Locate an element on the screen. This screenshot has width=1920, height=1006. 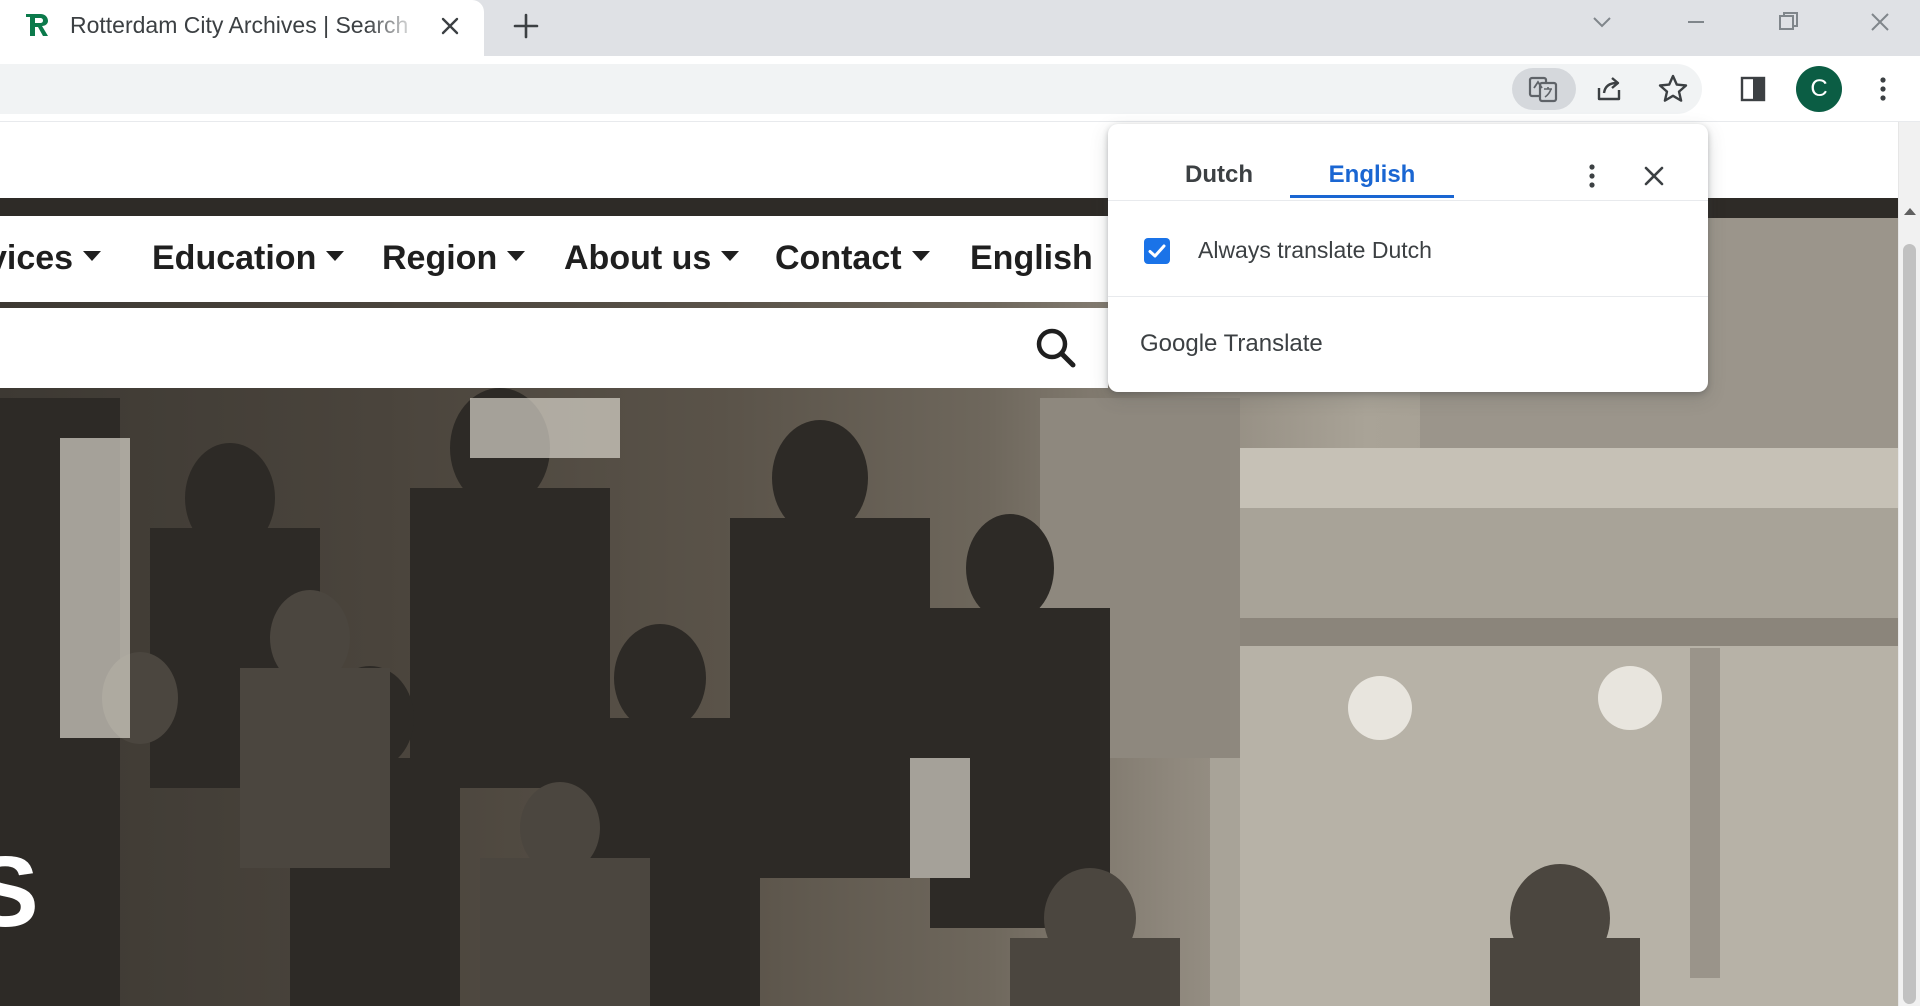
nav-contact-label: Contact is located at coordinates (838, 258).